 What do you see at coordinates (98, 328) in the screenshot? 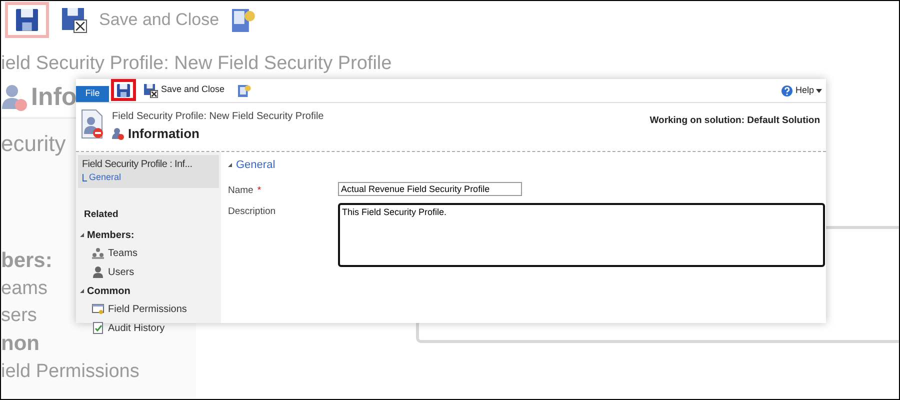
I see `checked-document-icon` at bounding box center [98, 328].